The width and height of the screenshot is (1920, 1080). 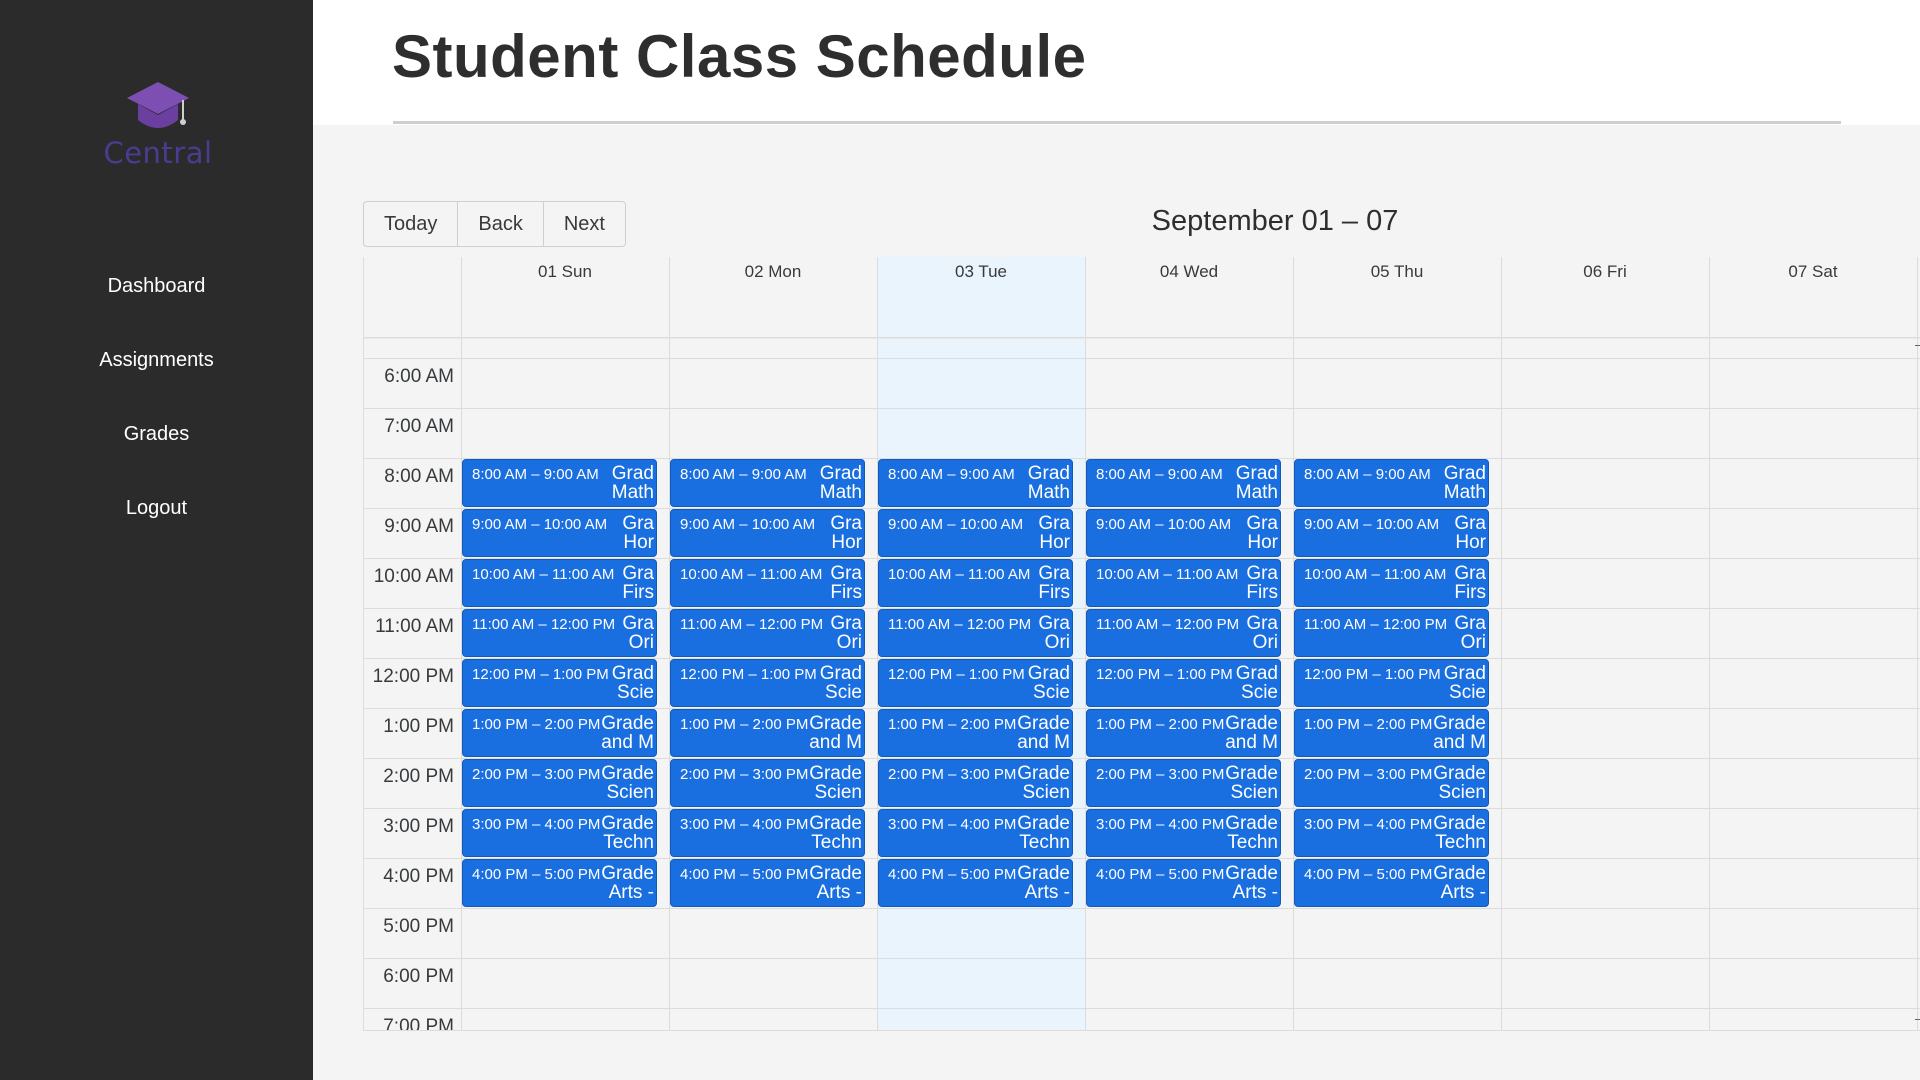 What do you see at coordinates (773, 269) in the screenshot?
I see `day-header: 02 Mon` at bounding box center [773, 269].